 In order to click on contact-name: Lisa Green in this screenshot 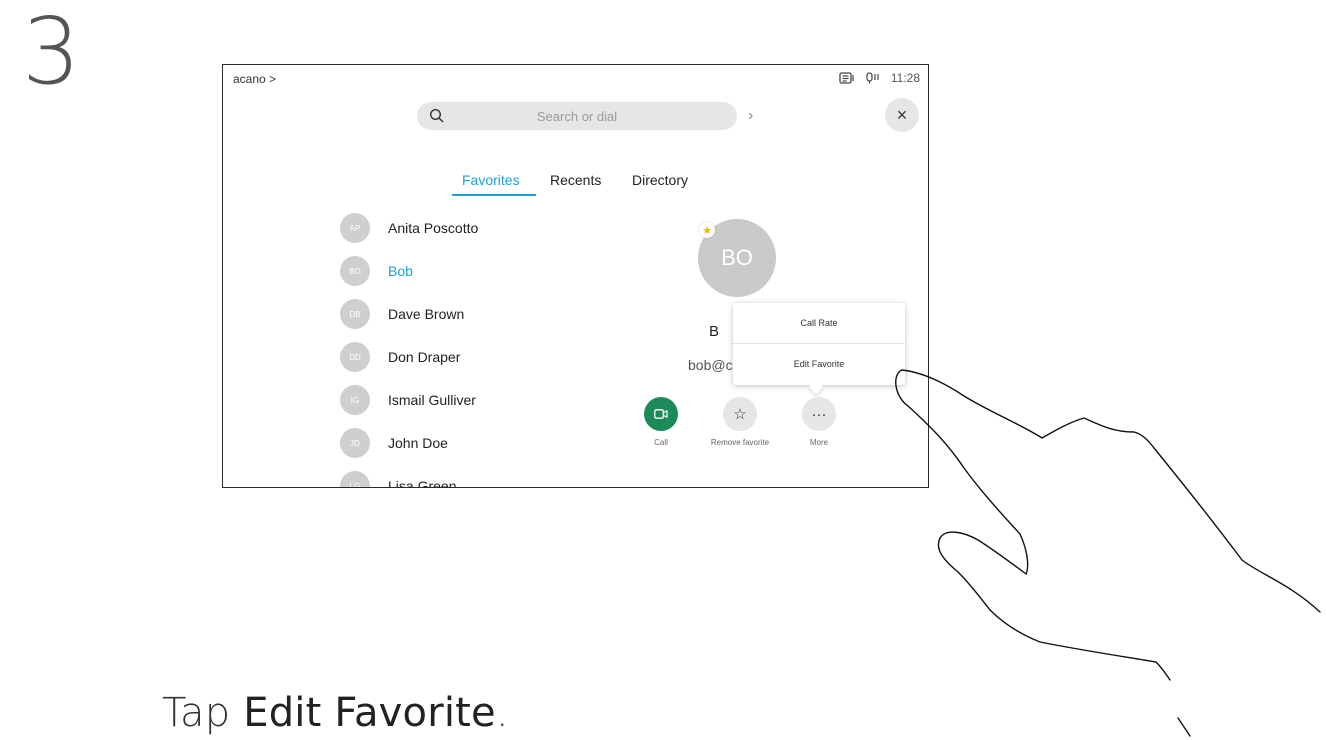, I will do `click(422, 483)`.